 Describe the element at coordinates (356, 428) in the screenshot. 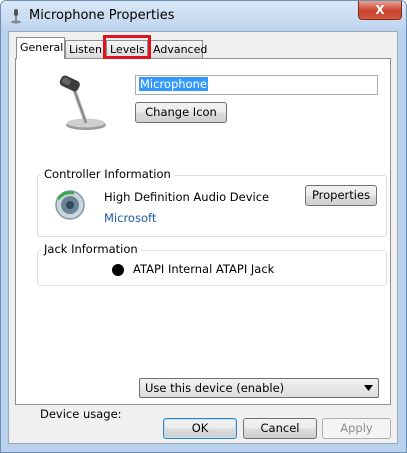

I see `apply-button: Apply` at that location.